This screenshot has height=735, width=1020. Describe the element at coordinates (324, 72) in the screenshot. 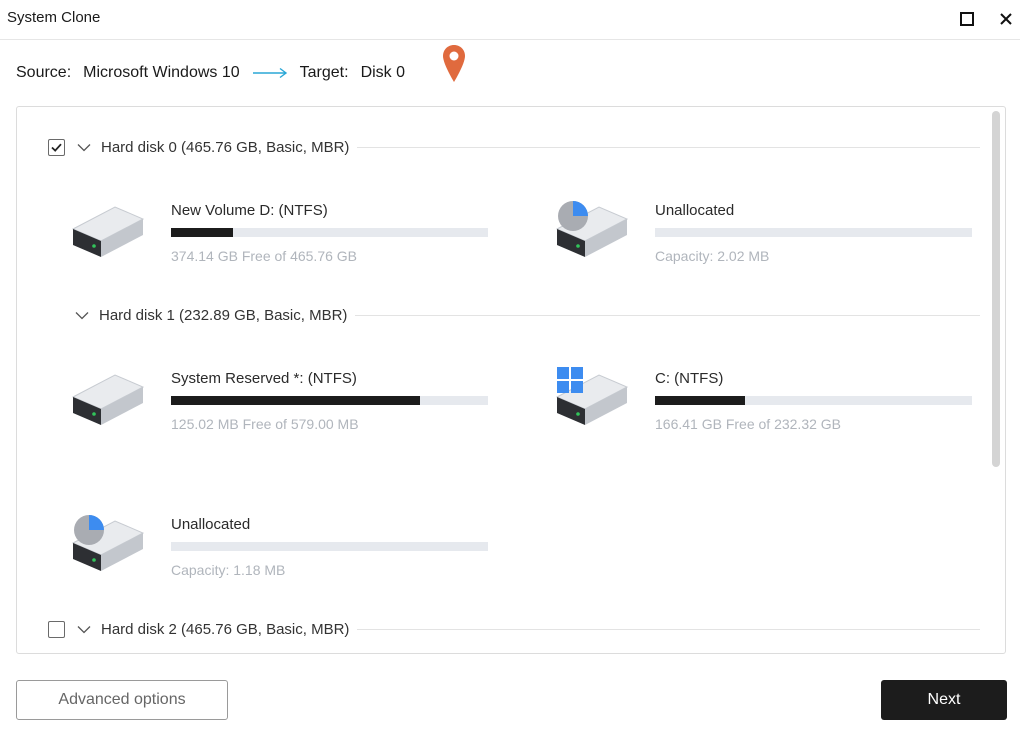

I see `target-label: Target:` at that location.